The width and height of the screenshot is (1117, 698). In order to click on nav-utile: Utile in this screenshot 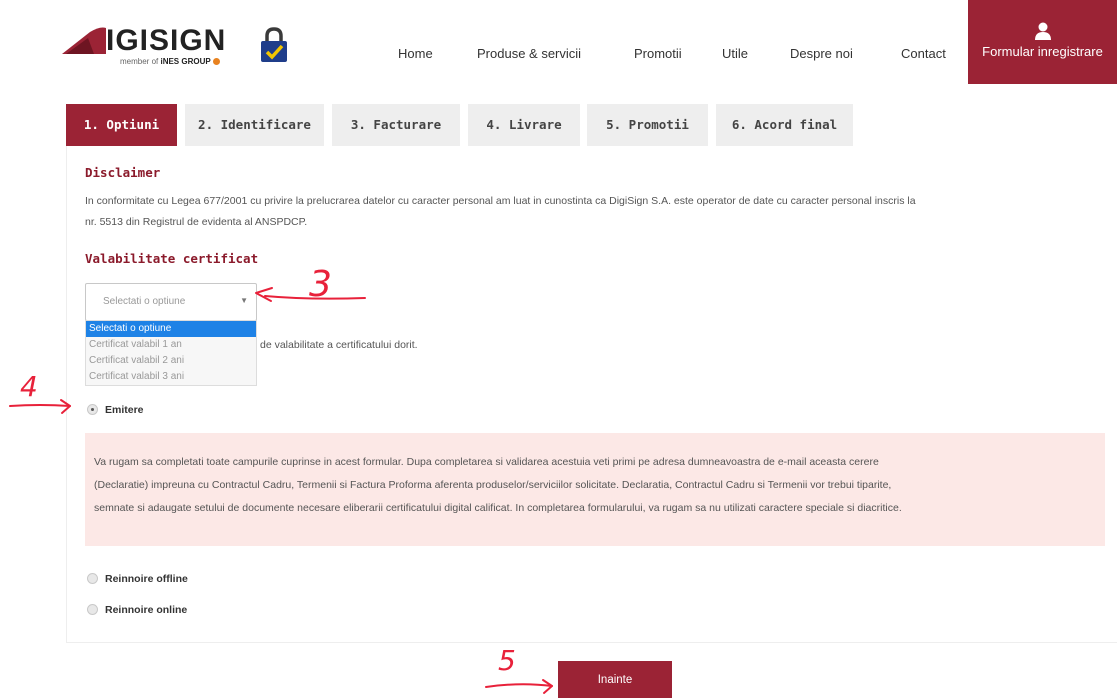, I will do `click(735, 53)`.